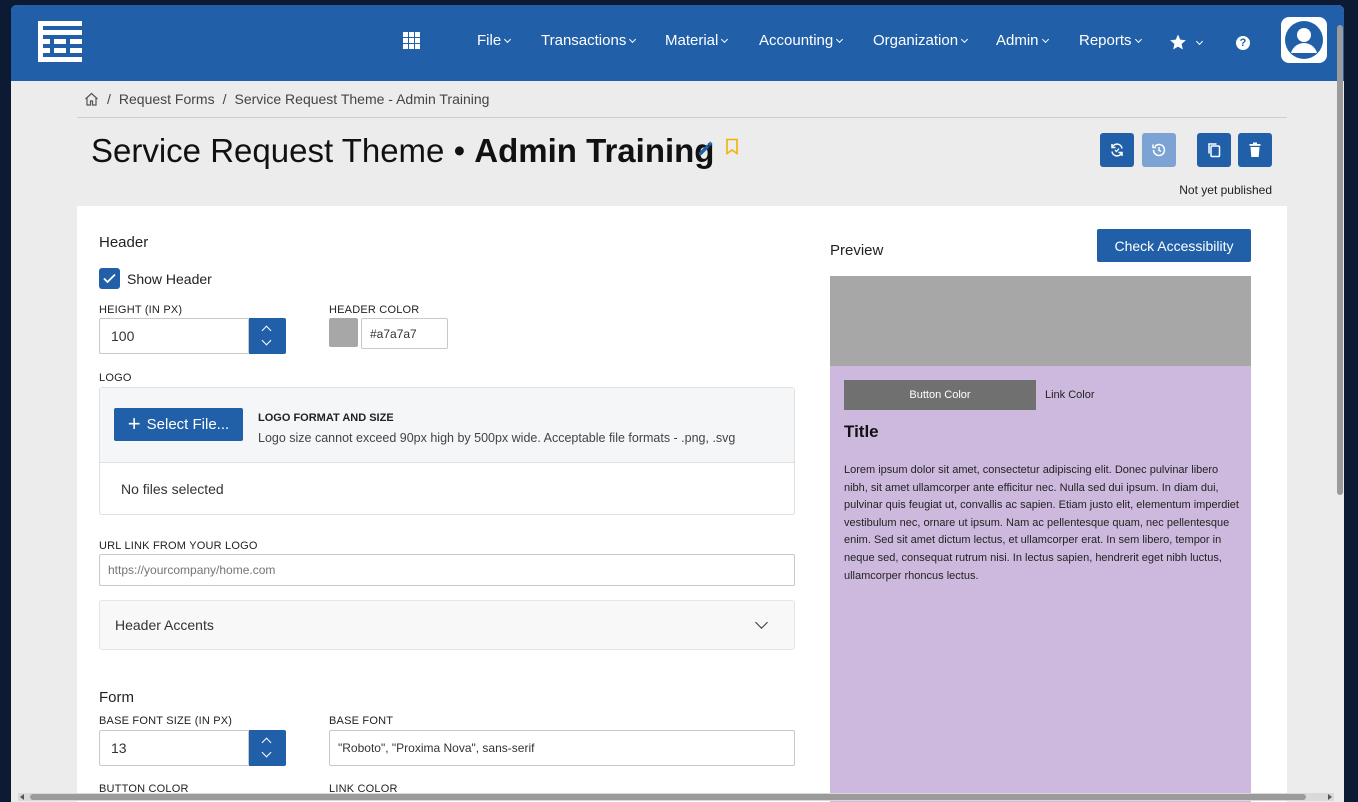  Describe the element at coordinates (940, 395) in the screenshot. I see `preview-button: Button Color` at that location.